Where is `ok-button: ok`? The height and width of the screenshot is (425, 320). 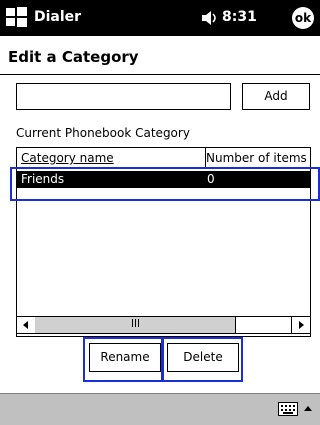 ok-button: ok is located at coordinates (303, 18).